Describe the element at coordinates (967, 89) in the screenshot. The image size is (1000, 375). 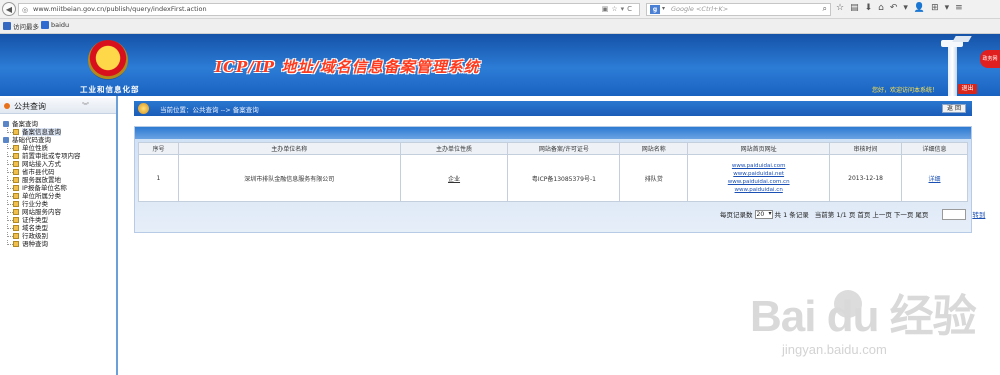
I see `logout-button: 退出` at that location.